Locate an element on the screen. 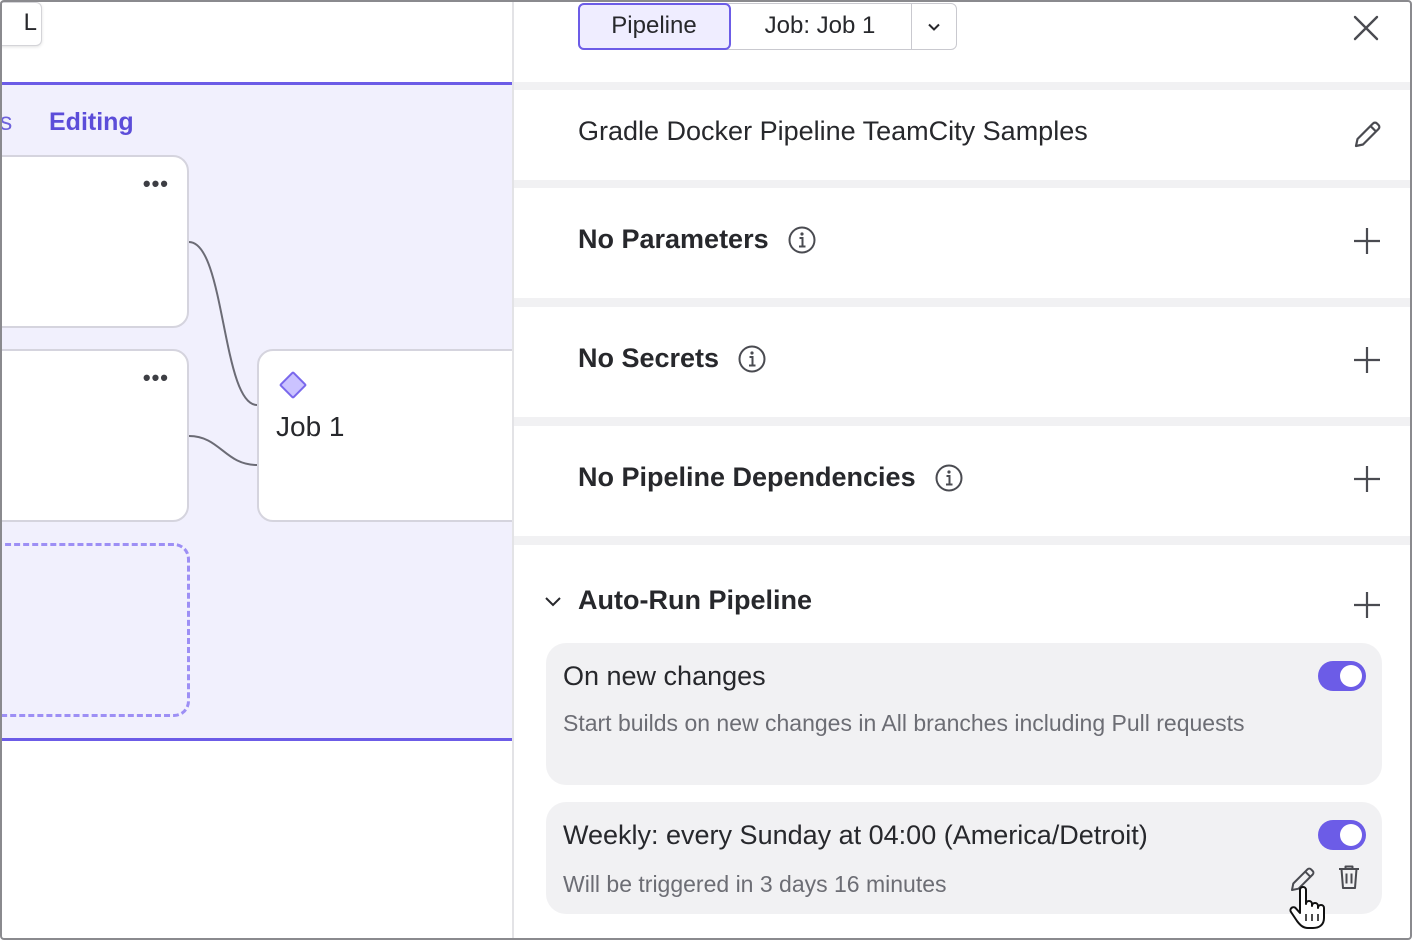 Image resolution: width=1412 pixels, height=940 pixels. close-icon is located at coordinates (1366, 28).